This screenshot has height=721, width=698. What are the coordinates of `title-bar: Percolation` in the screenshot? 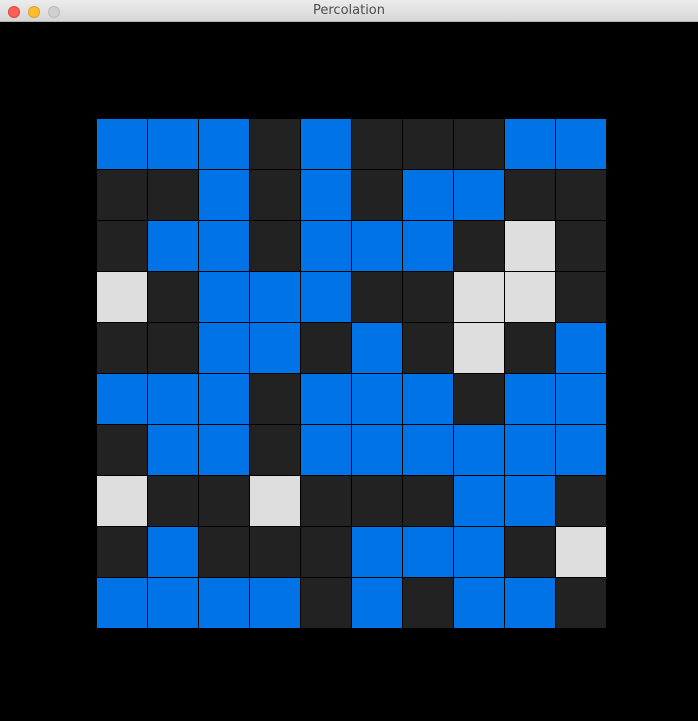 It's located at (349, 11).